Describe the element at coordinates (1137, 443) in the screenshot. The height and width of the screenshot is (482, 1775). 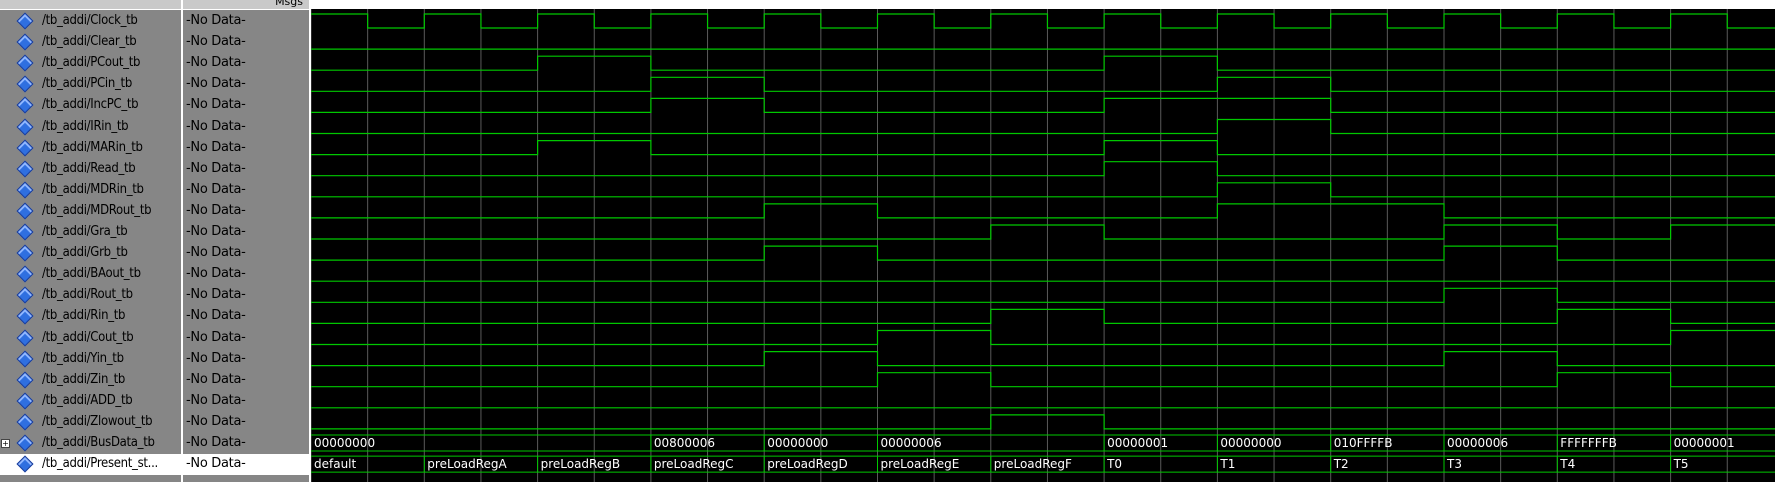
I see `bus-value-label: 00000001` at that location.